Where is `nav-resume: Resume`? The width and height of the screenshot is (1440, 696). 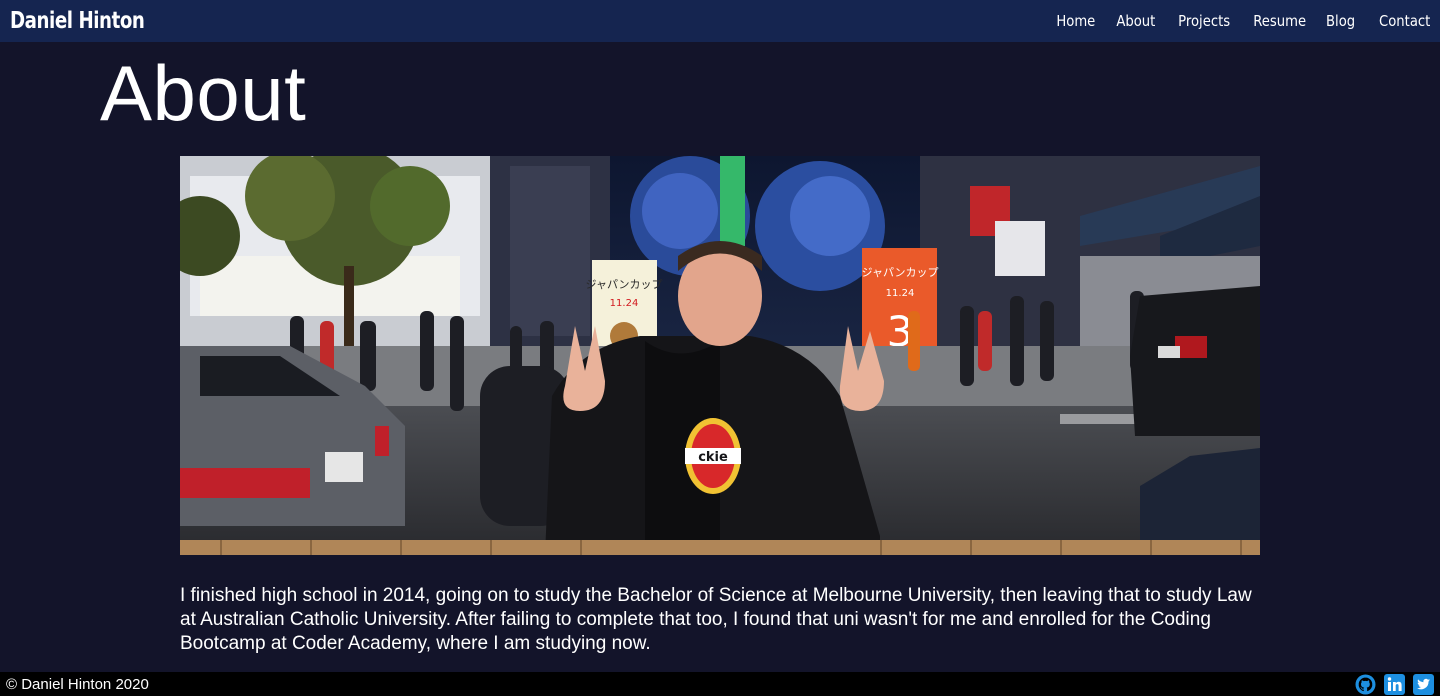 nav-resume: Resume is located at coordinates (1280, 21).